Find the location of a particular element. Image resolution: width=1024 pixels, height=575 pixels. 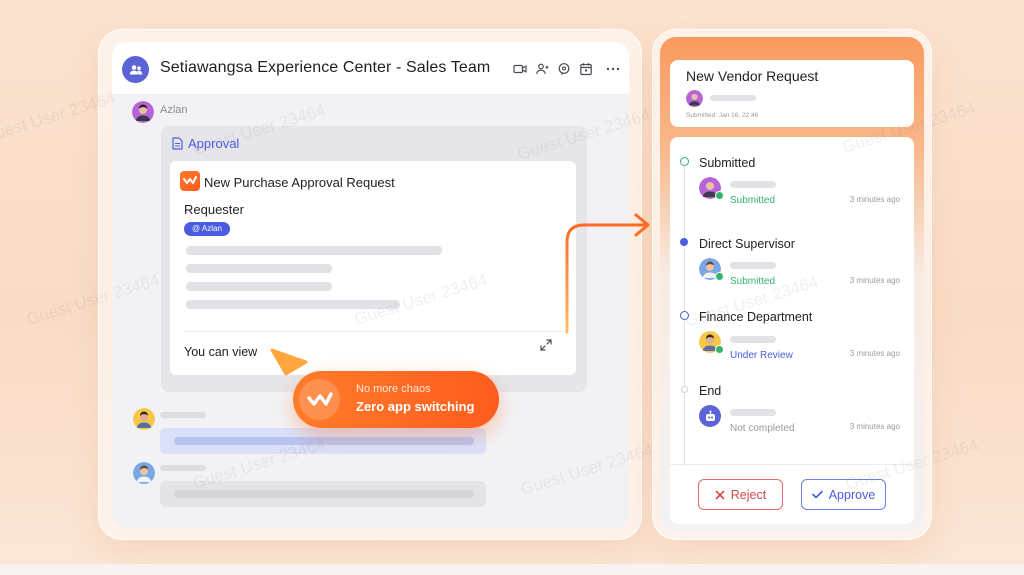

vendor-request-title: New Vendor Request is located at coordinates (752, 76).